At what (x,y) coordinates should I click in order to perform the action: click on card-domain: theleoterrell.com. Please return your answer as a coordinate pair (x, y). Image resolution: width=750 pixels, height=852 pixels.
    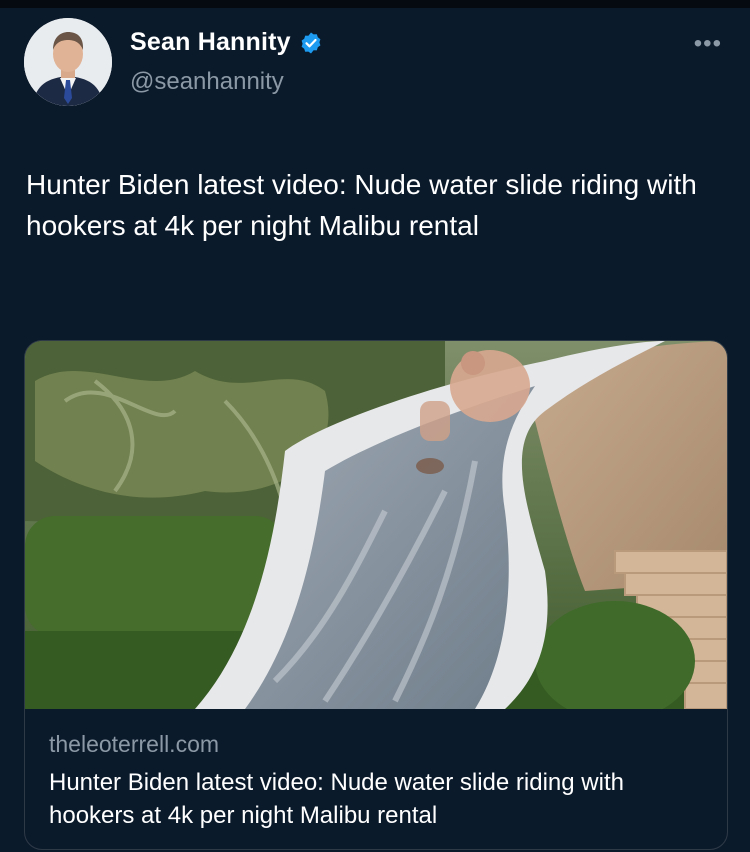
    Looking at the image, I should click on (134, 744).